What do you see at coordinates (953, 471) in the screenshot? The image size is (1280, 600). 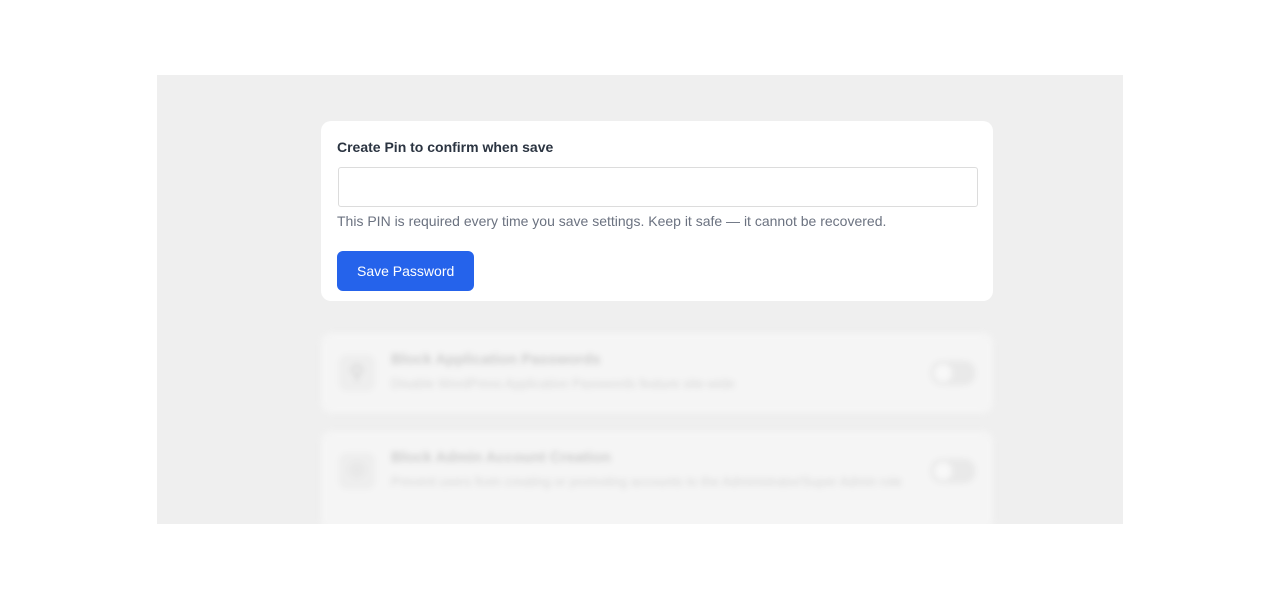 I see `toggle-block-admin-creation` at bounding box center [953, 471].